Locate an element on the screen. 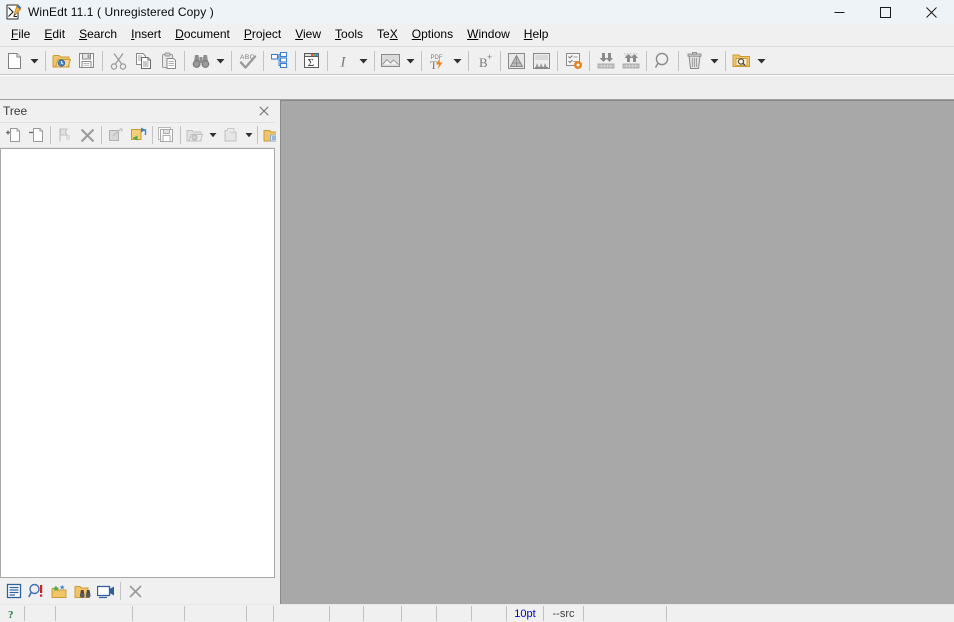  status-bar: ? 10pt --src is located at coordinates (477, 613).